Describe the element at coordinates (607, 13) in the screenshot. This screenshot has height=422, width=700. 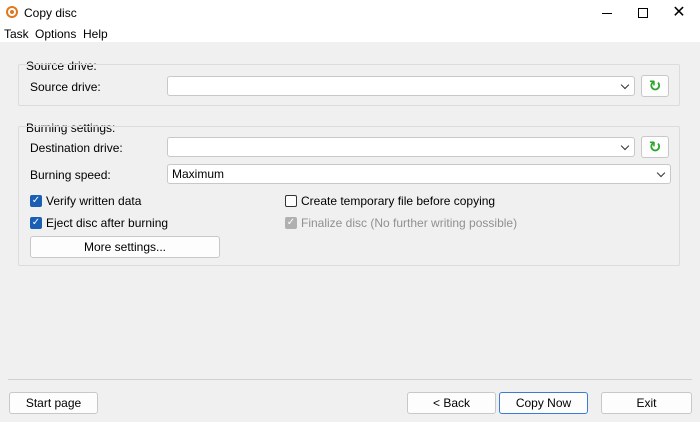
I see `minimize-icon` at that location.